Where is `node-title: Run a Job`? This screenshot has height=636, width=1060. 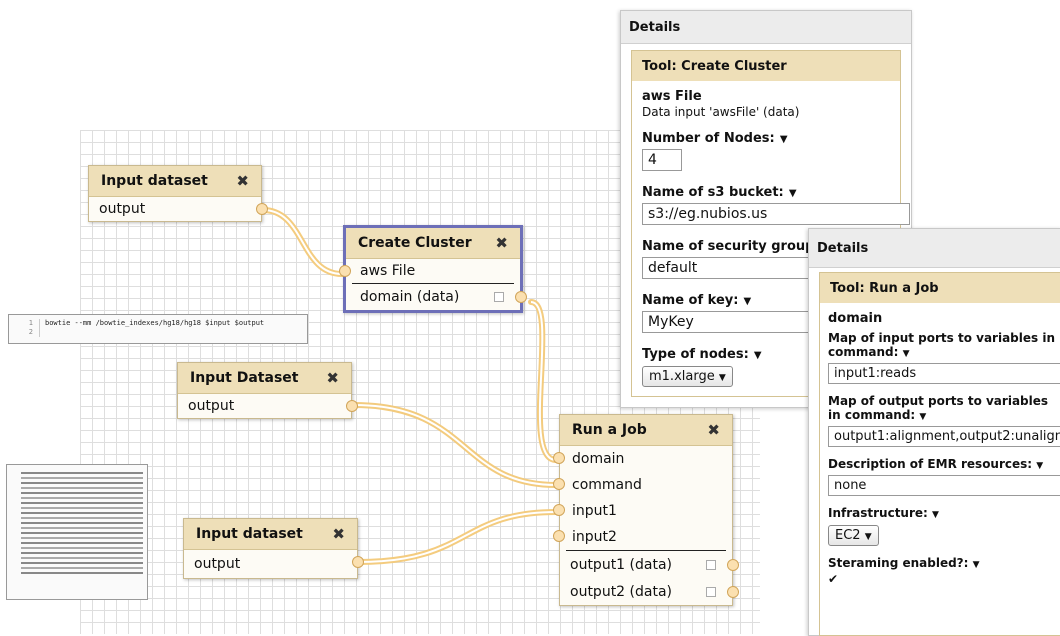
node-title: Run a Job is located at coordinates (609, 430).